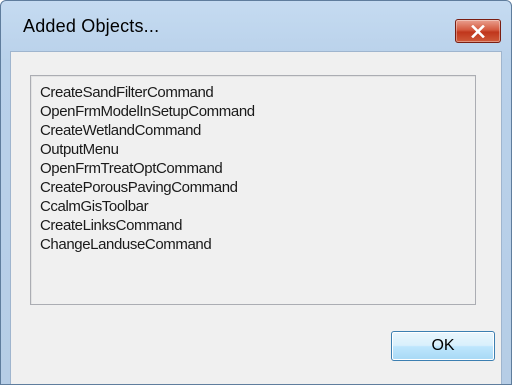 The width and height of the screenshot is (512, 385). What do you see at coordinates (257, 168) in the screenshot?
I see `list-item: OpenFrmTreatOptCommand` at bounding box center [257, 168].